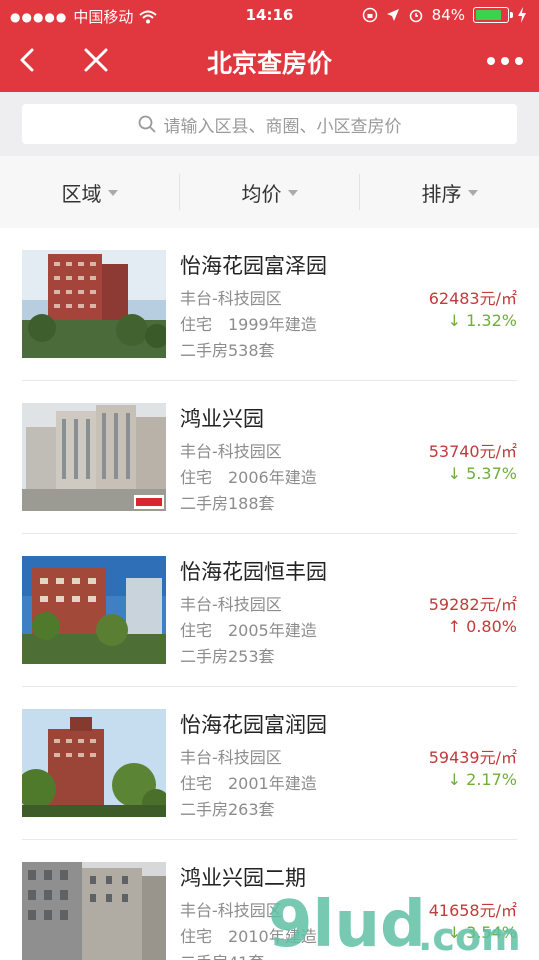  Describe the element at coordinates (472, 604) in the screenshot. I see `community-price: 59282元/㎡` at that location.